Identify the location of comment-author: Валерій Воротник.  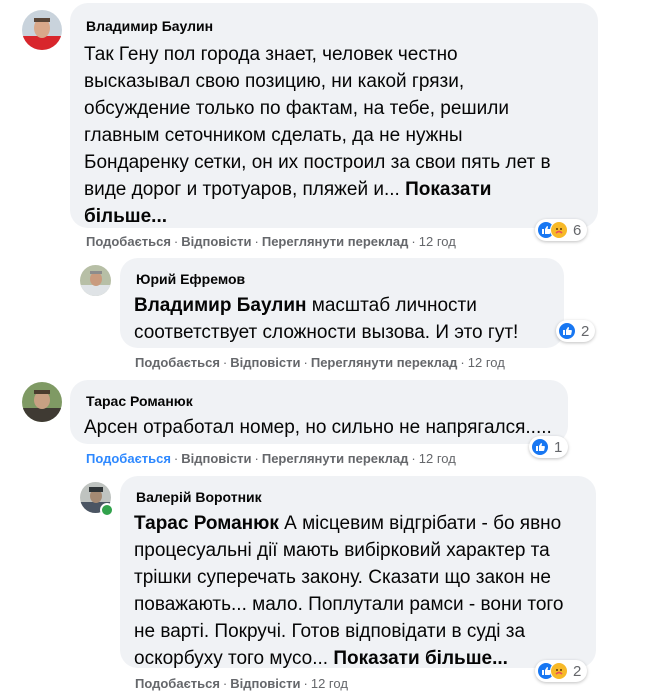
(359, 497).